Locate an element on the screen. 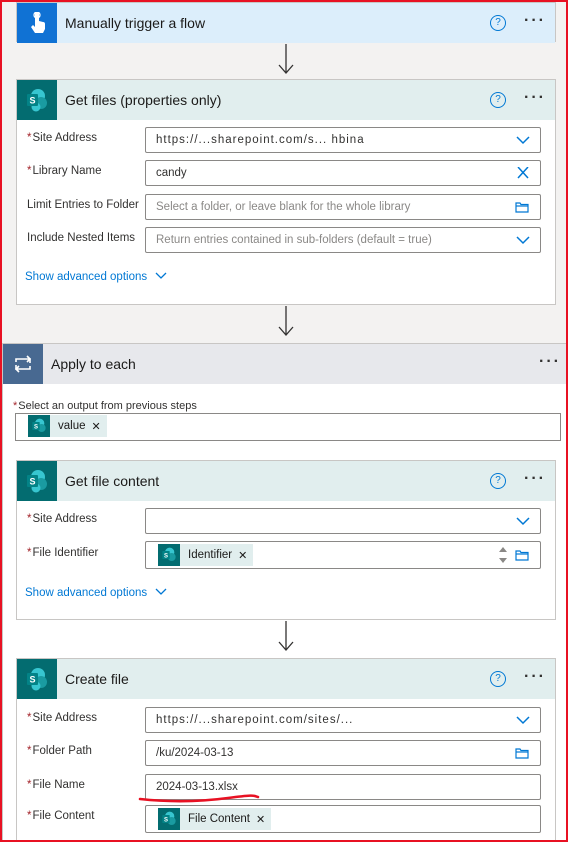 This screenshot has height=842, width=568. file-identifier-label: *File Identifier is located at coordinates (63, 553).